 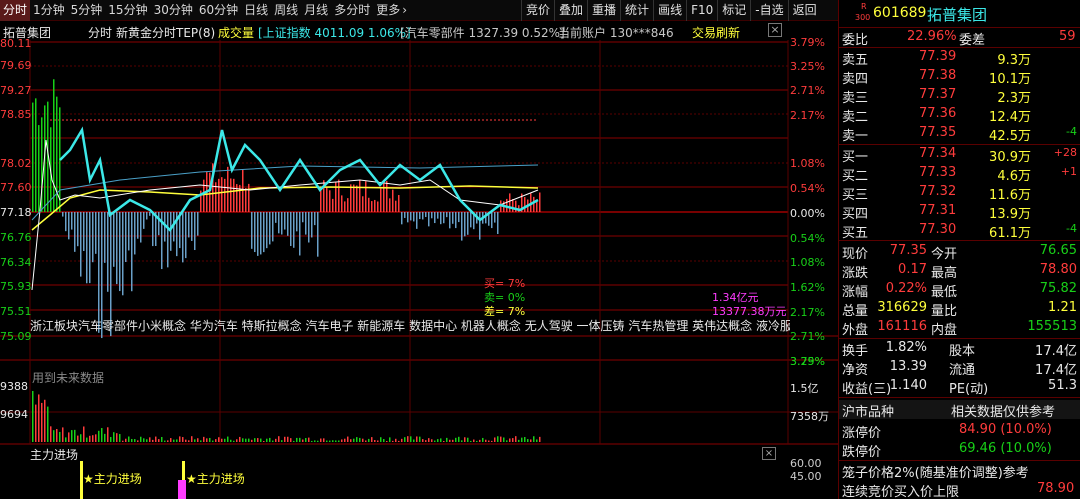 What do you see at coordinates (959, 134) in the screenshot?
I see `ask-row: 卖一 77.35 42.5万 -4` at bounding box center [959, 134].